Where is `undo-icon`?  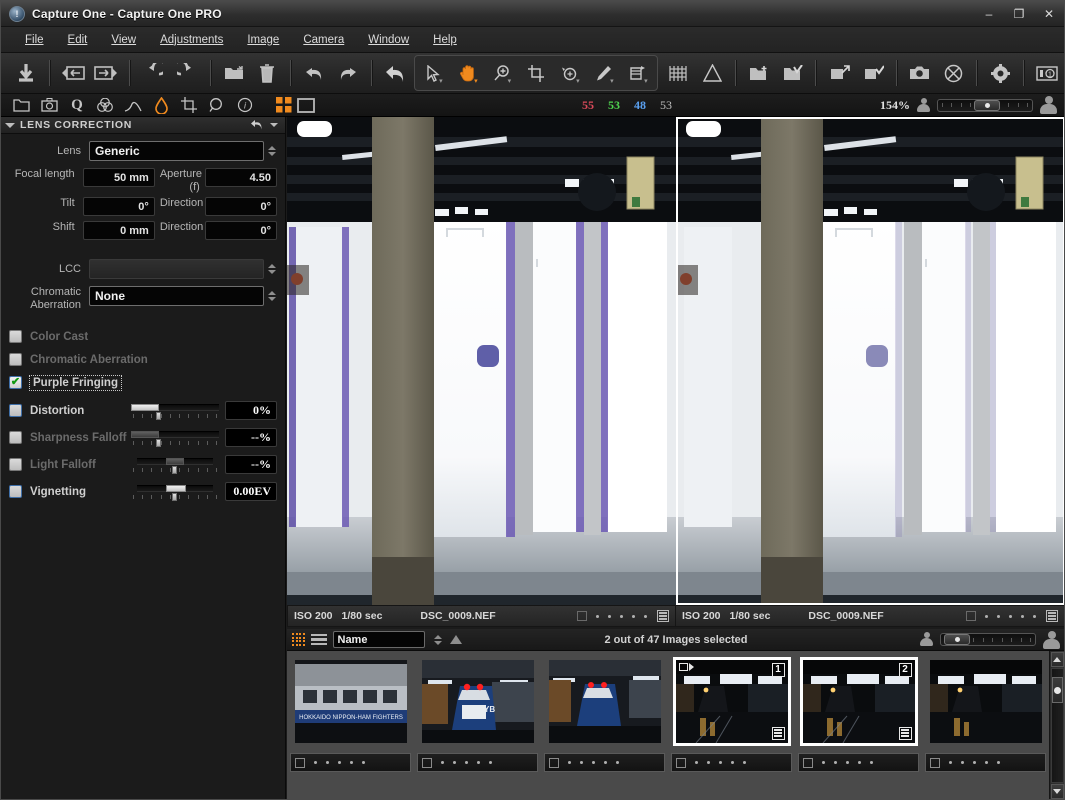 undo-icon is located at coordinates (314, 73).